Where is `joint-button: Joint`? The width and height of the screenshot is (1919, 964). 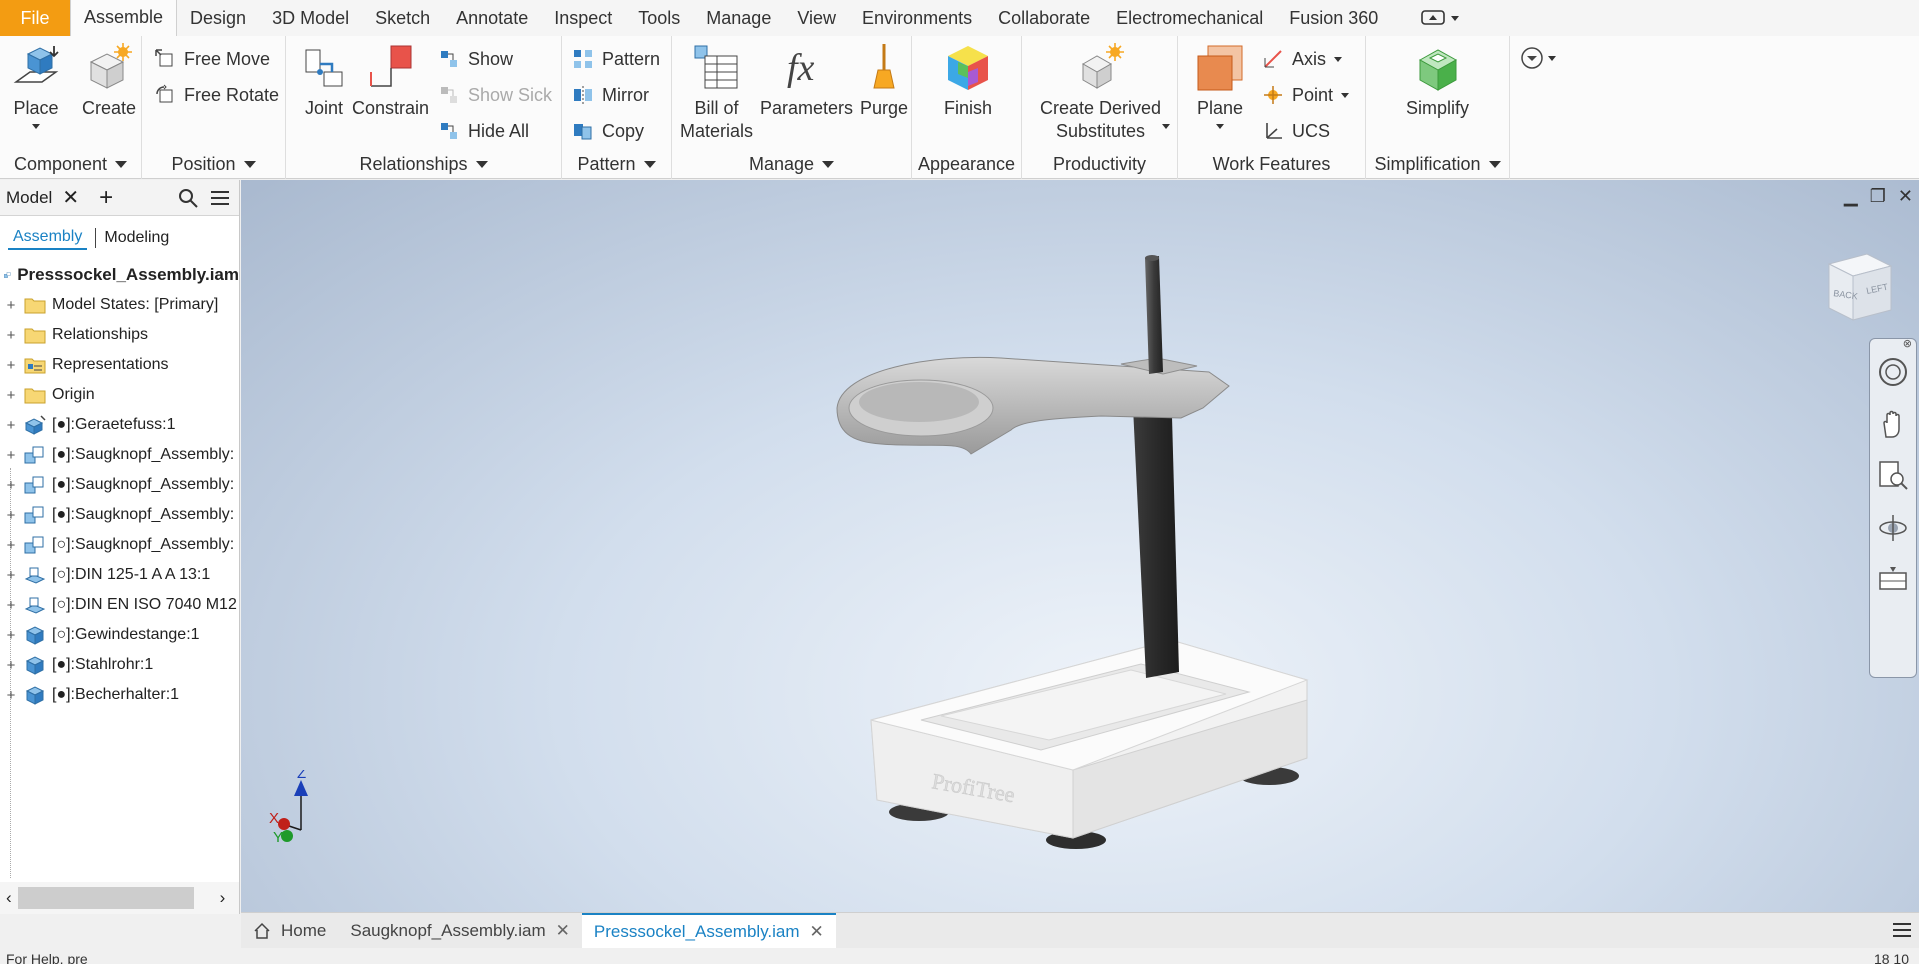 joint-button: Joint is located at coordinates (324, 81).